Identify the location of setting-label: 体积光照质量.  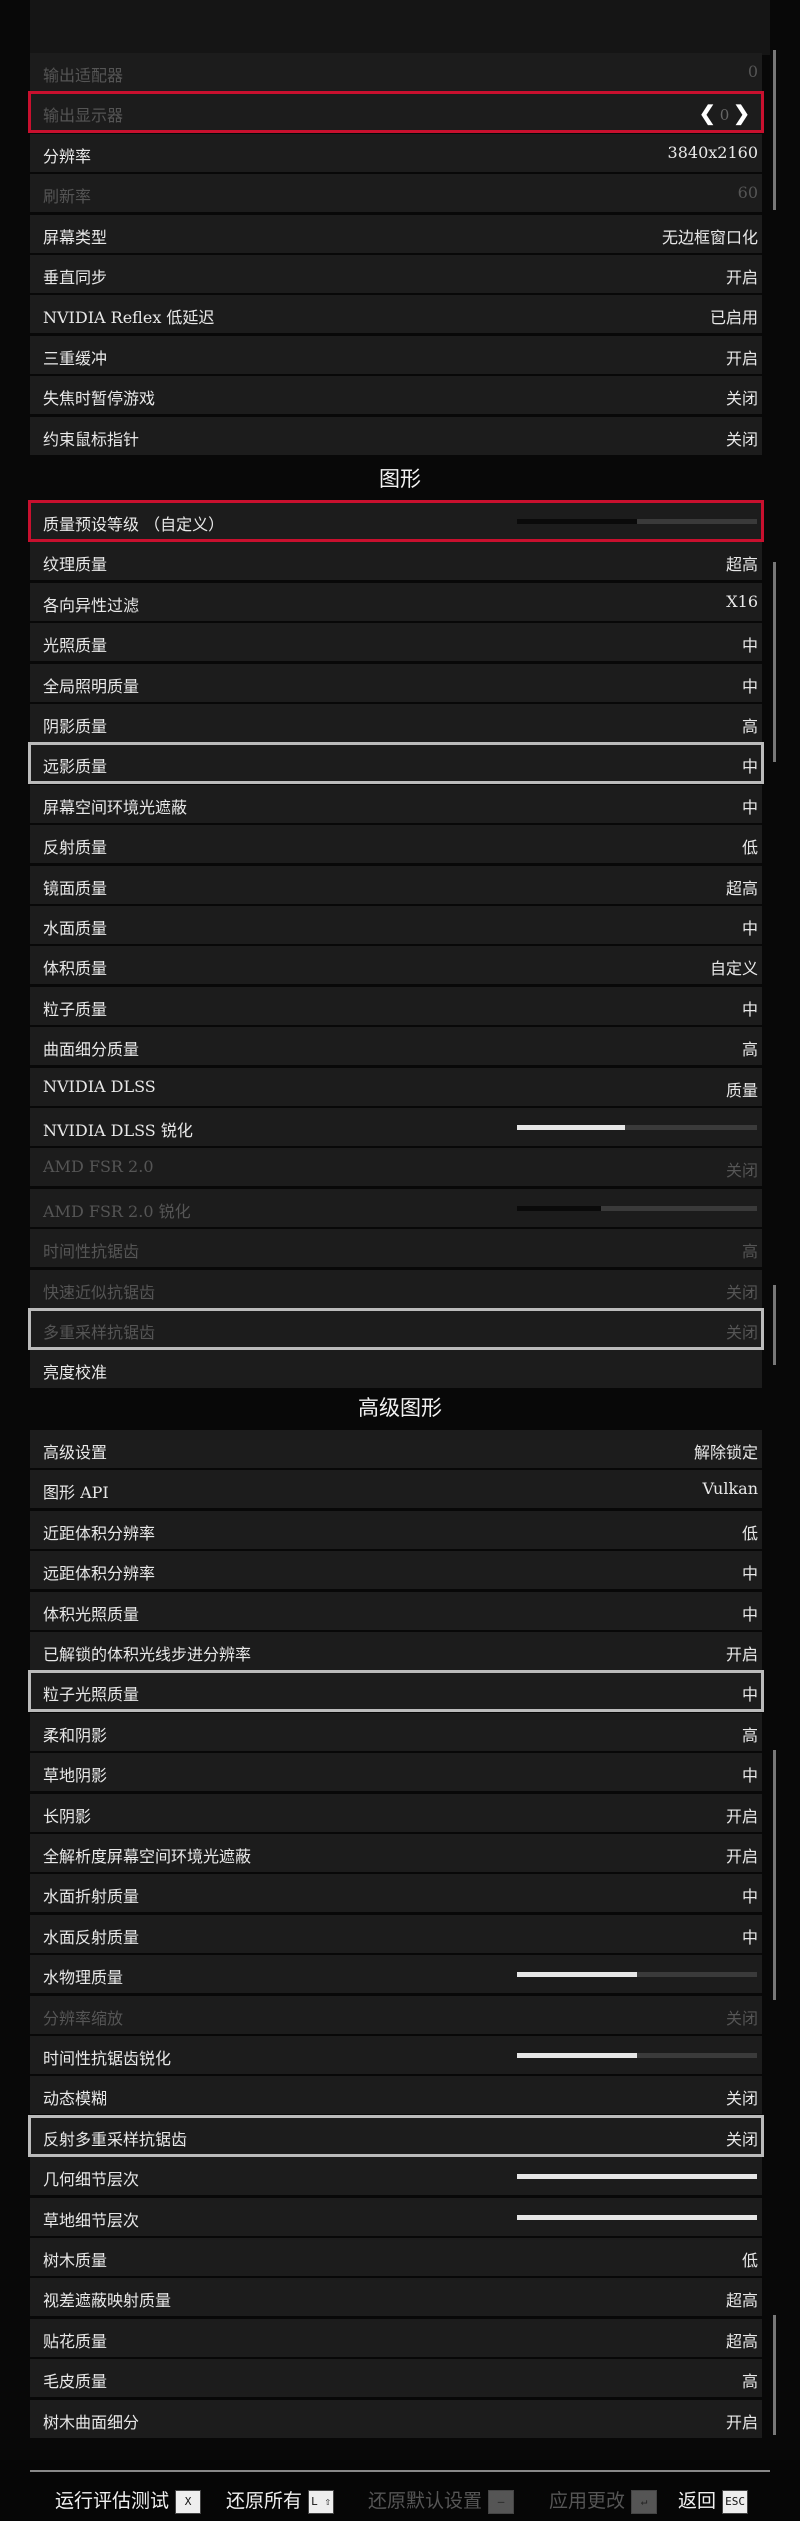
(91, 1614).